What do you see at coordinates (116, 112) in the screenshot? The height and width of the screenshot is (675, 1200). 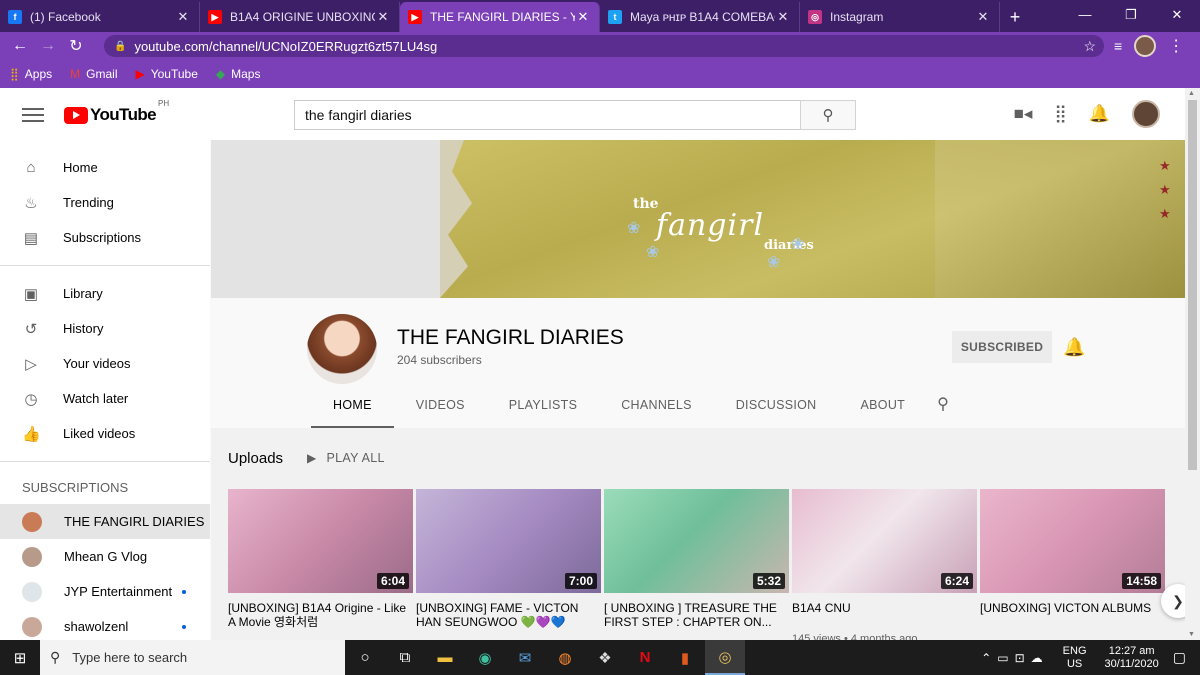 I see `youtube-logo: YouTube PH` at bounding box center [116, 112].